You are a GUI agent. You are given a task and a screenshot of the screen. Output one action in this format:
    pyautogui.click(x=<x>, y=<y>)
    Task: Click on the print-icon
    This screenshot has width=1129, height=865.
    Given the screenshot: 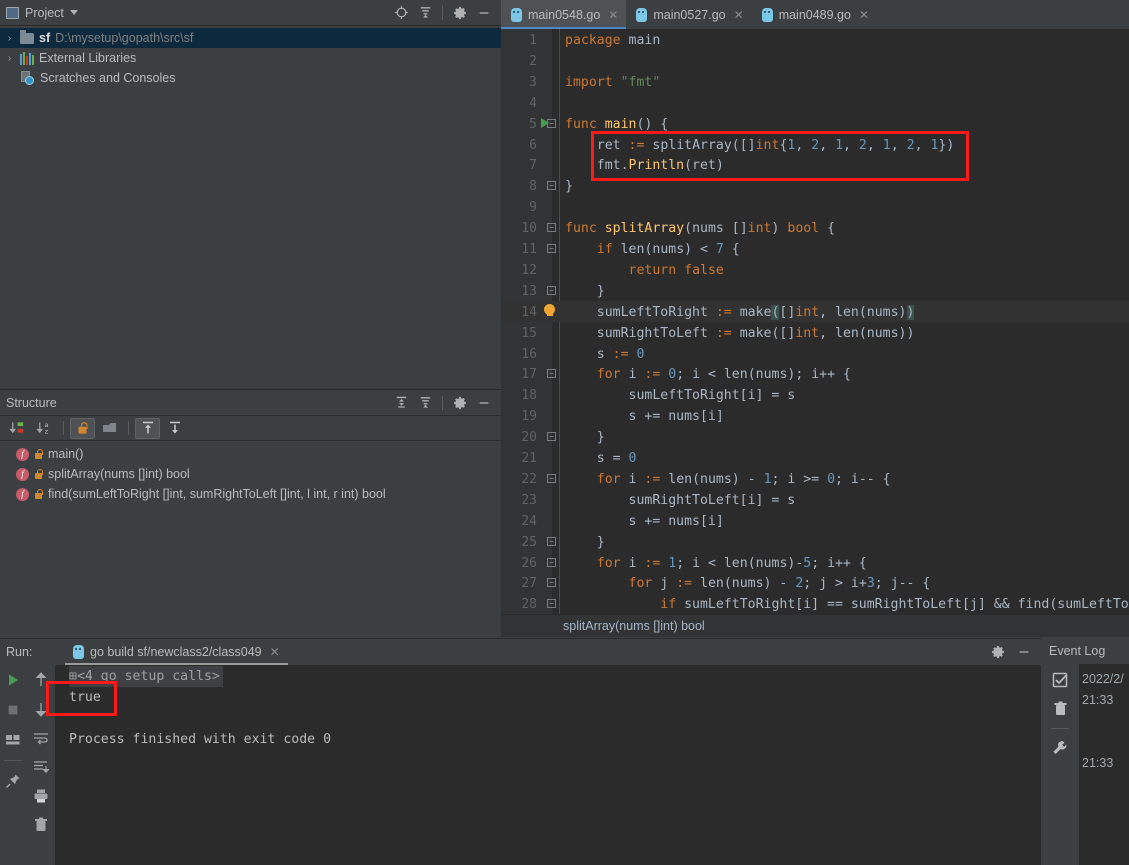 What is the action you would take?
    pyautogui.click(x=41, y=796)
    